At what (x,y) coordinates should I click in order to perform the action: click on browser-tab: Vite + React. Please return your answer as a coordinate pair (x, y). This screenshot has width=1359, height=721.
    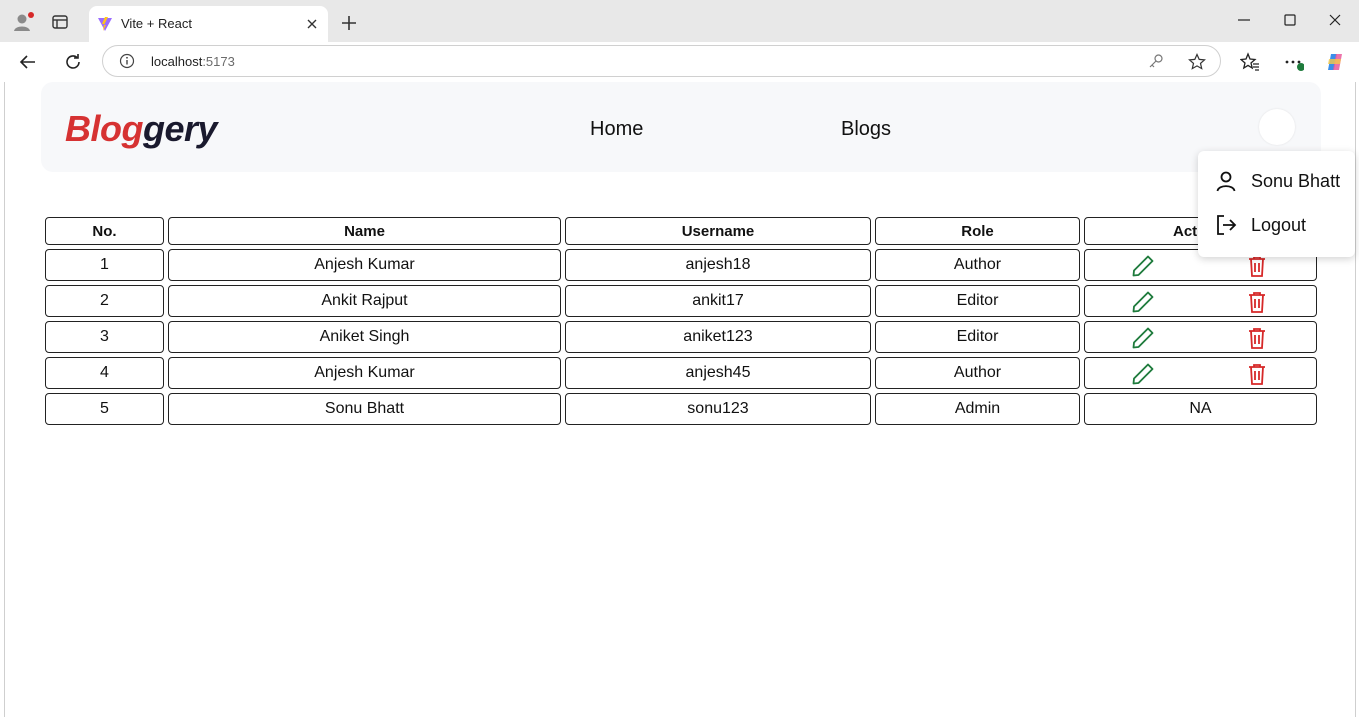
    Looking at the image, I should click on (208, 24).